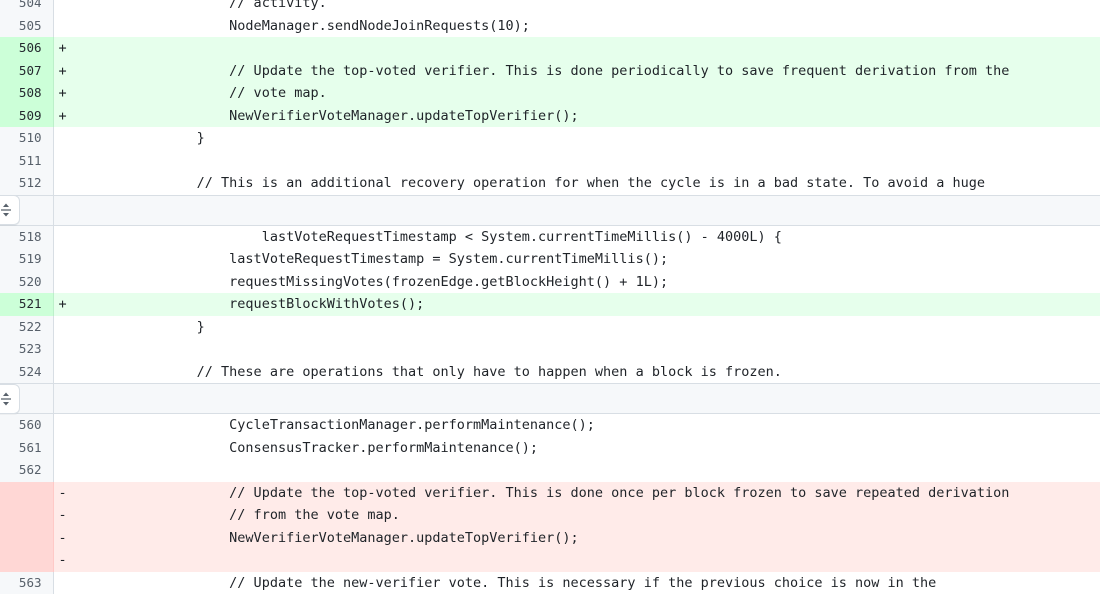 The height and width of the screenshot is (600, 1100). Describe the element at coordinates (27, 582) in the screenshot. I see `line-number: 563` at that location.